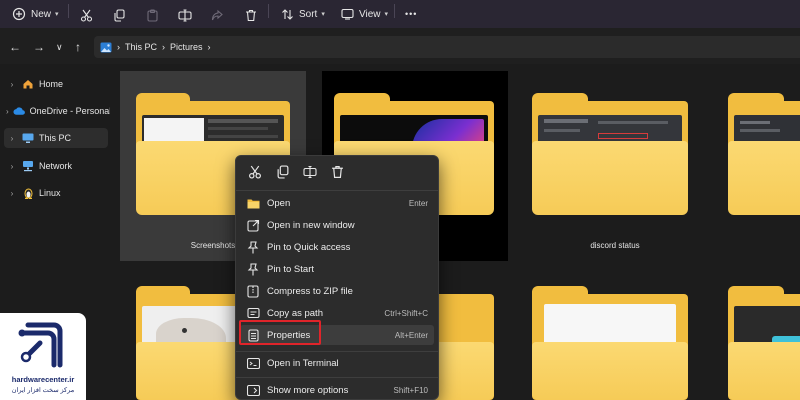 This screenshot has width=800, height=400. What do you see at coordinates (447, 47) in the screenshot?
I see `address-bar: › This PC › Pictures ›` at bounding box center [447, 47].